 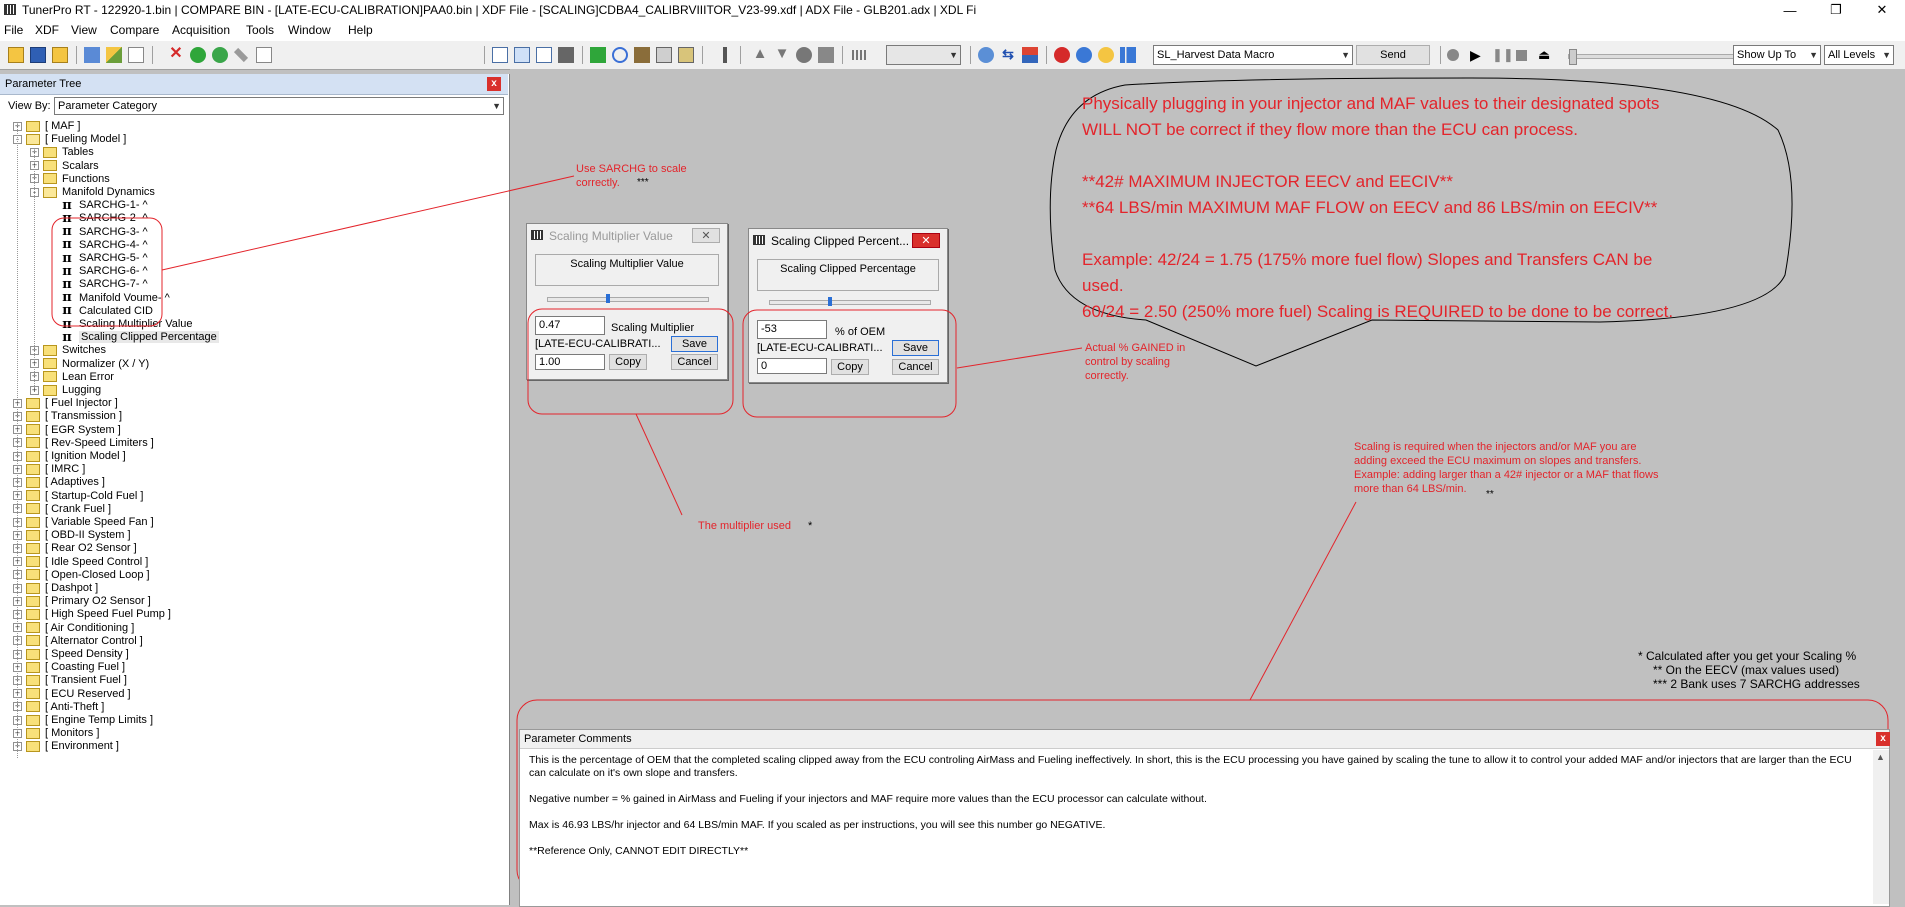 I want to click on multiplier-pointer, so click(x=659, y=464).